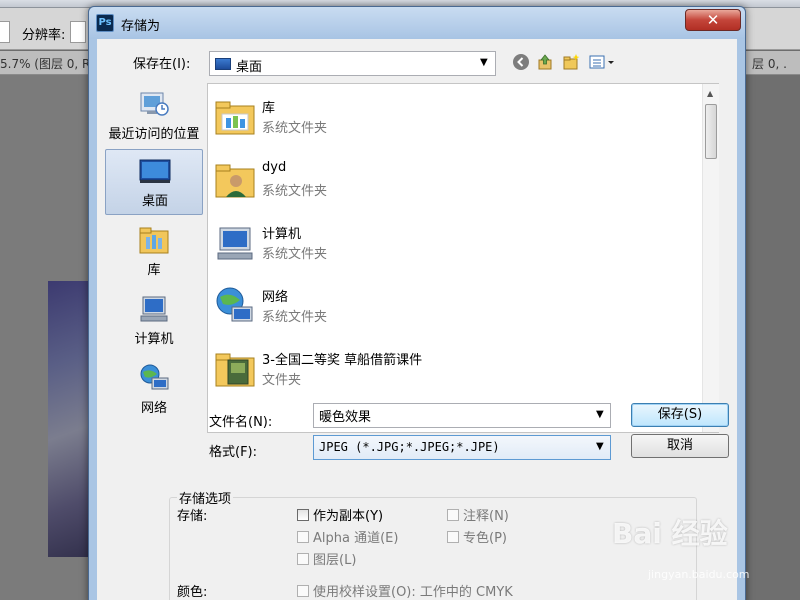 The image size is (800, 600). I want to click on close-button: ✕, so click(713, 20).